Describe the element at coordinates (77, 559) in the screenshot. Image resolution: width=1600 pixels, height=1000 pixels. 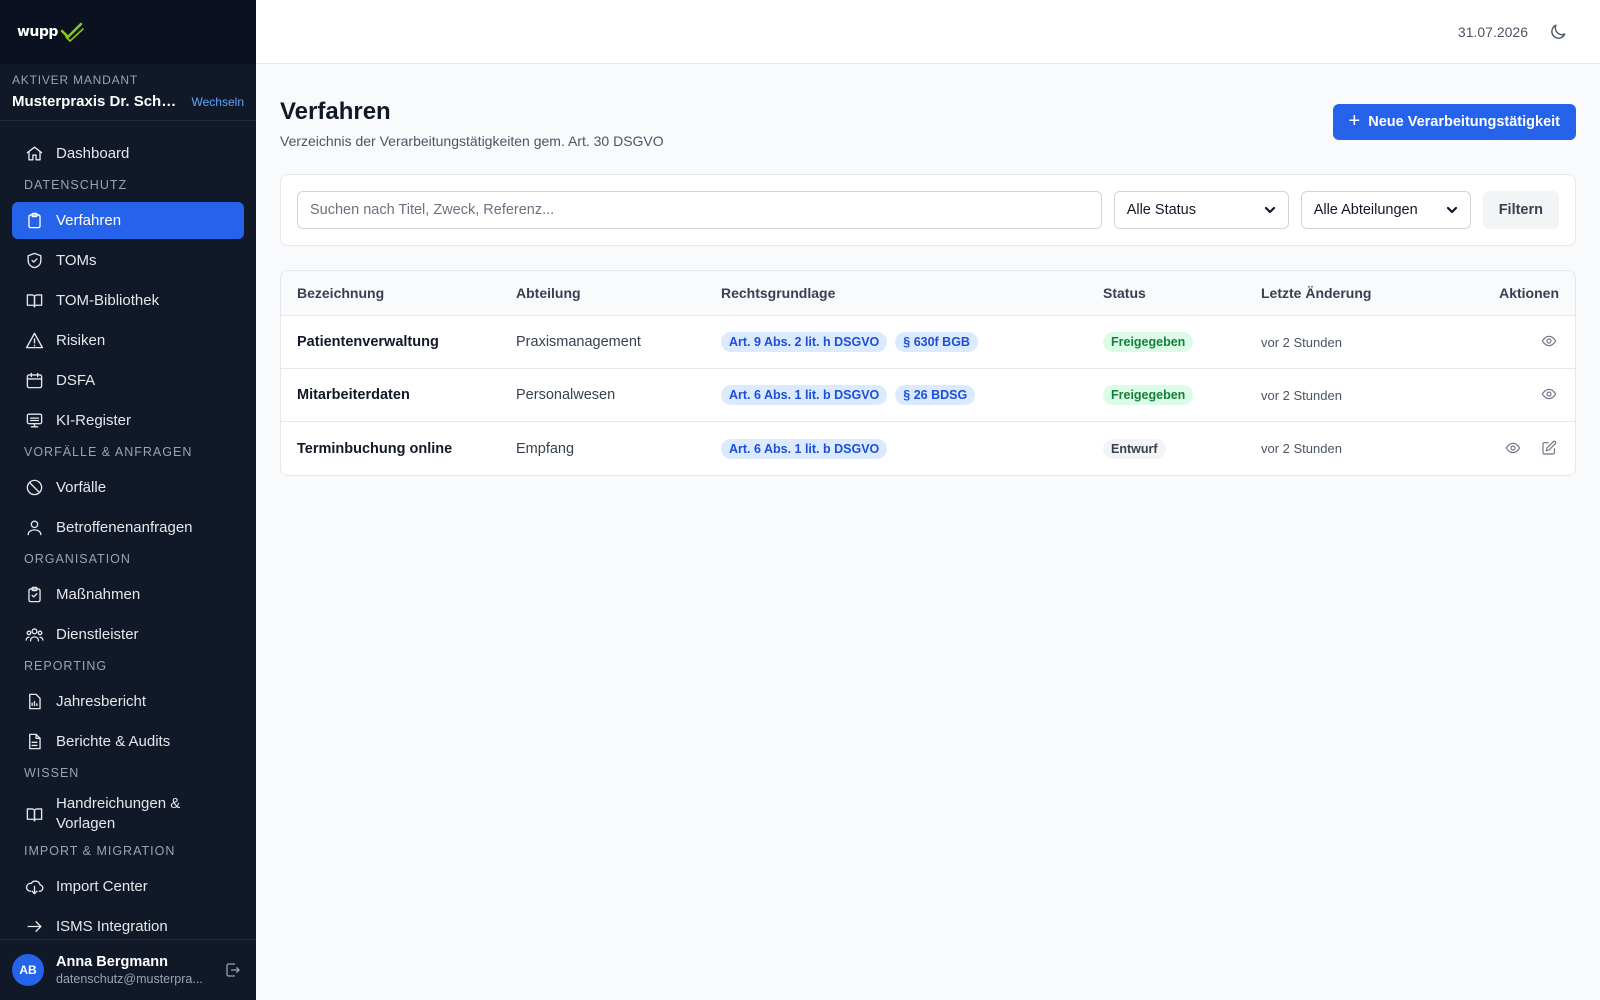
I see `nav-section-organisation: ORGANISATION` at that location.